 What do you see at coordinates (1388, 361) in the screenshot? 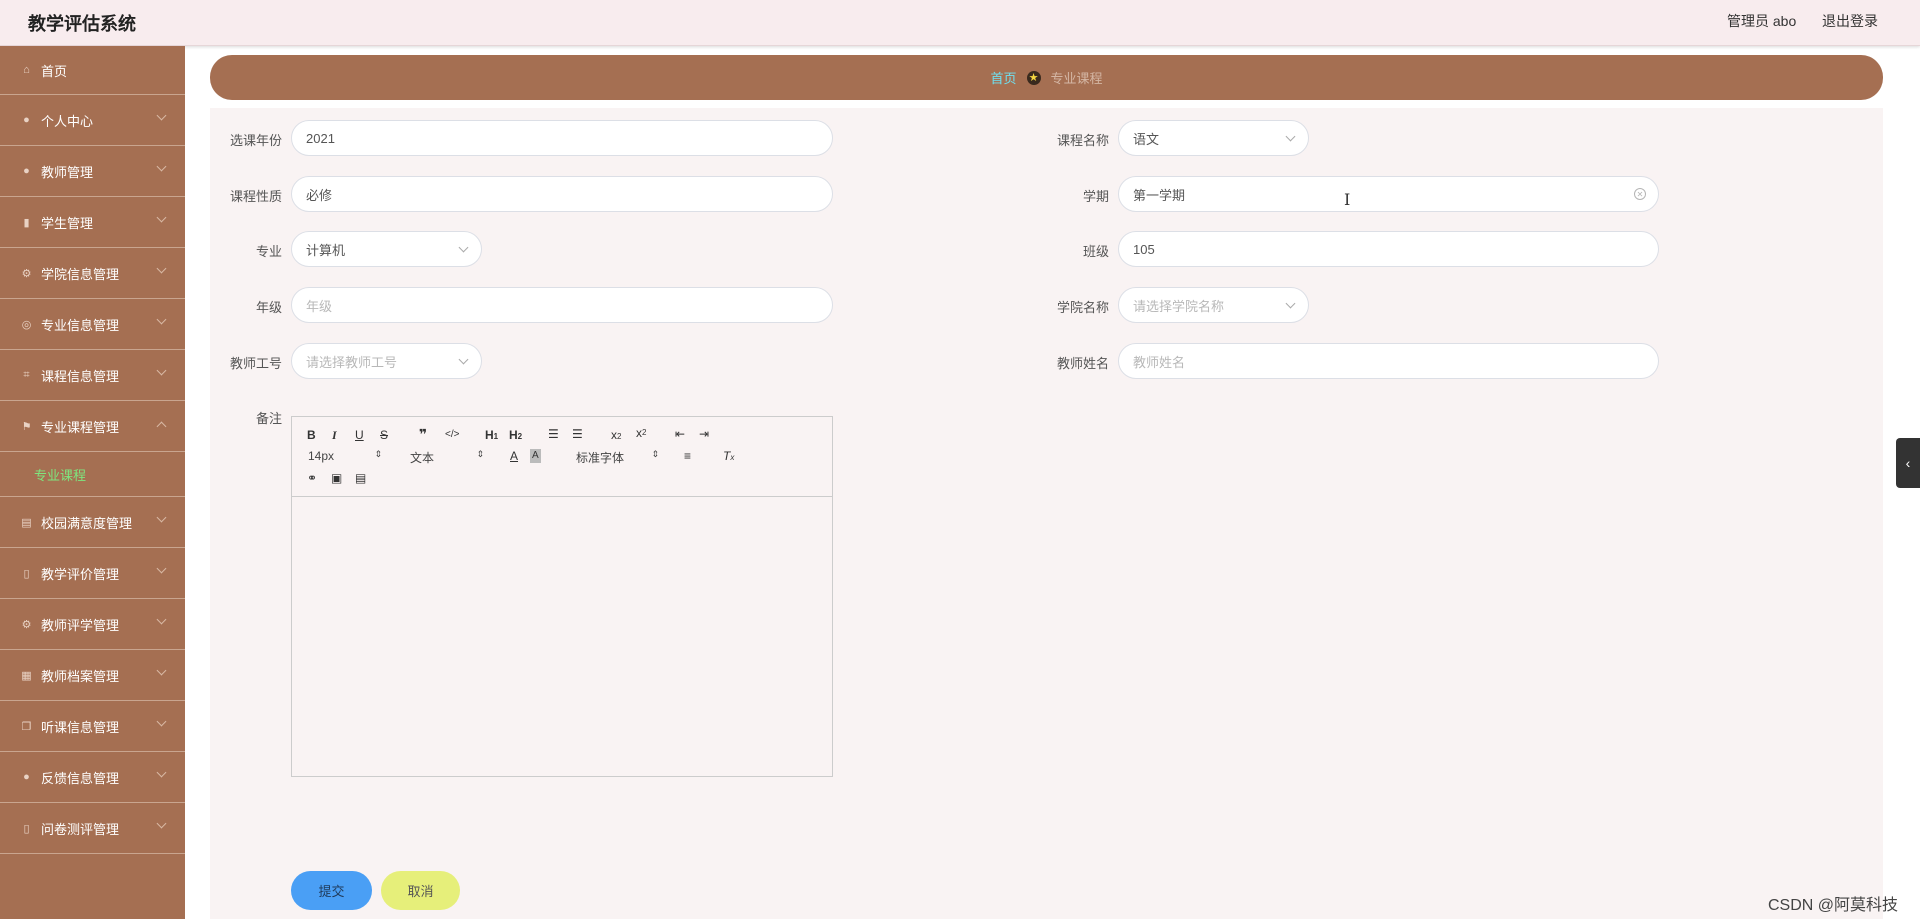
I see `teacher-name-input: 教师姓名` at bounding box center [1388, 361].